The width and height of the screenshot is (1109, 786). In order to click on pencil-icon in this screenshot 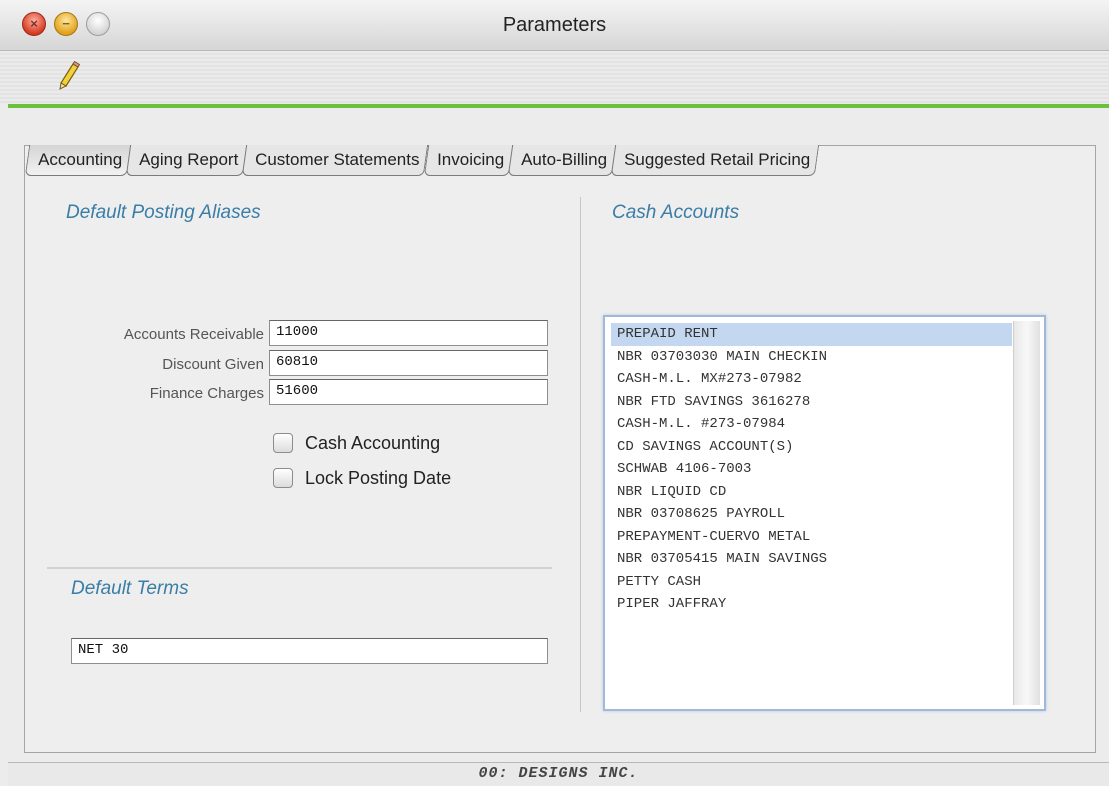, I will do `click(69, 76)`.